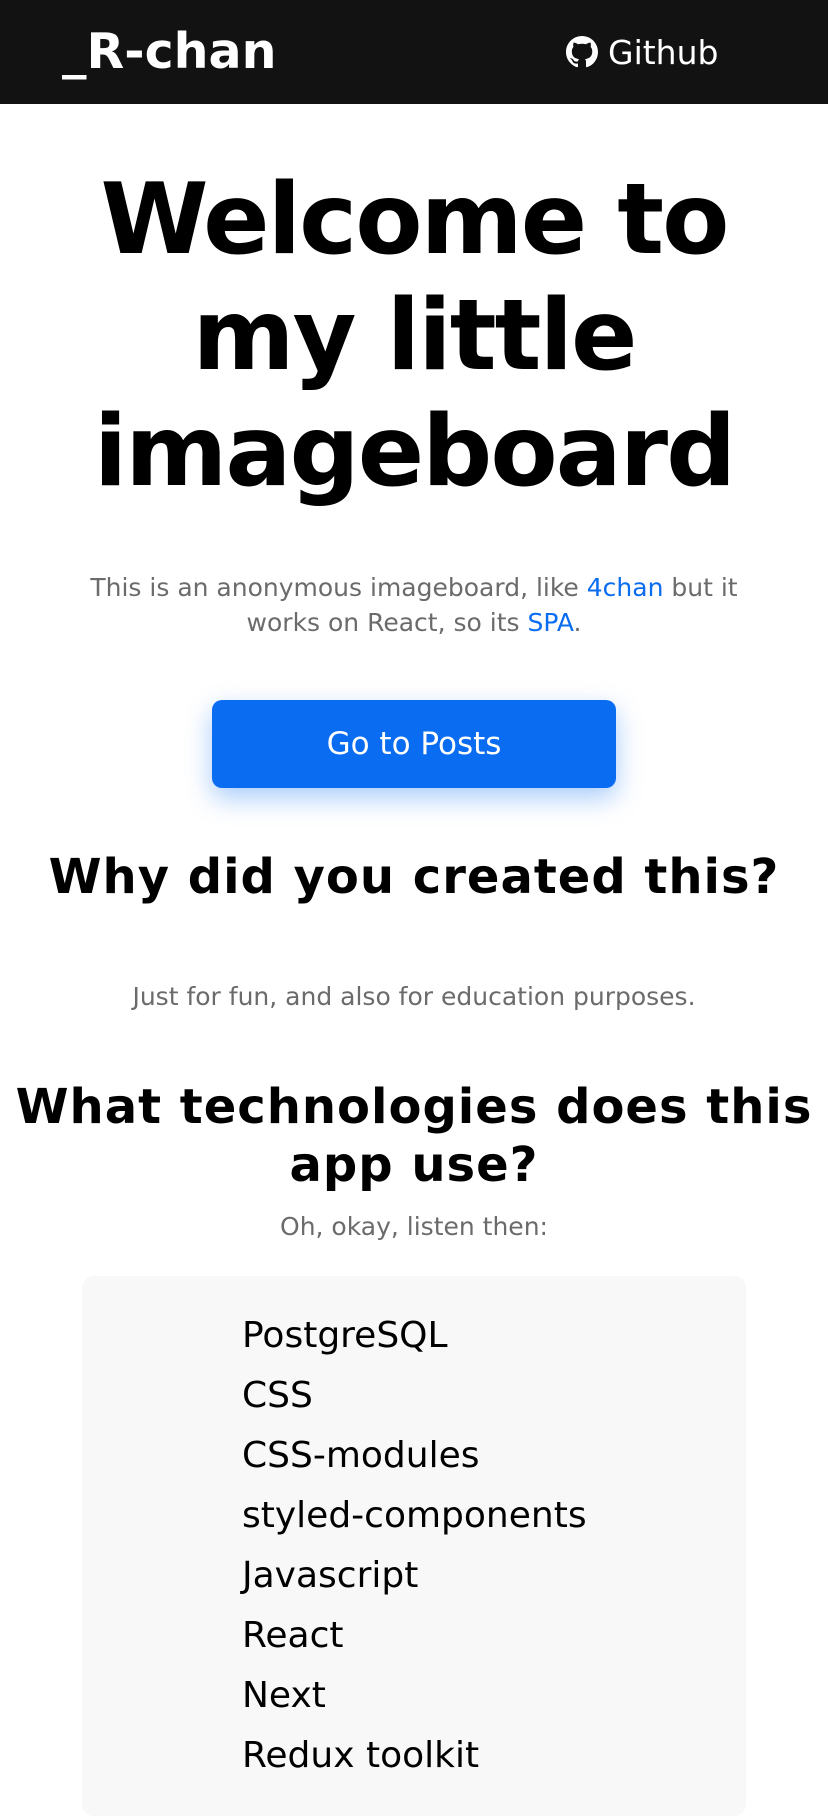 This screenshot has height=1816, width=828. What do you see at coordinates (277, 1395) in the screenshot?
I see `technology-item: CSS` at bounding box center [277, 1395].